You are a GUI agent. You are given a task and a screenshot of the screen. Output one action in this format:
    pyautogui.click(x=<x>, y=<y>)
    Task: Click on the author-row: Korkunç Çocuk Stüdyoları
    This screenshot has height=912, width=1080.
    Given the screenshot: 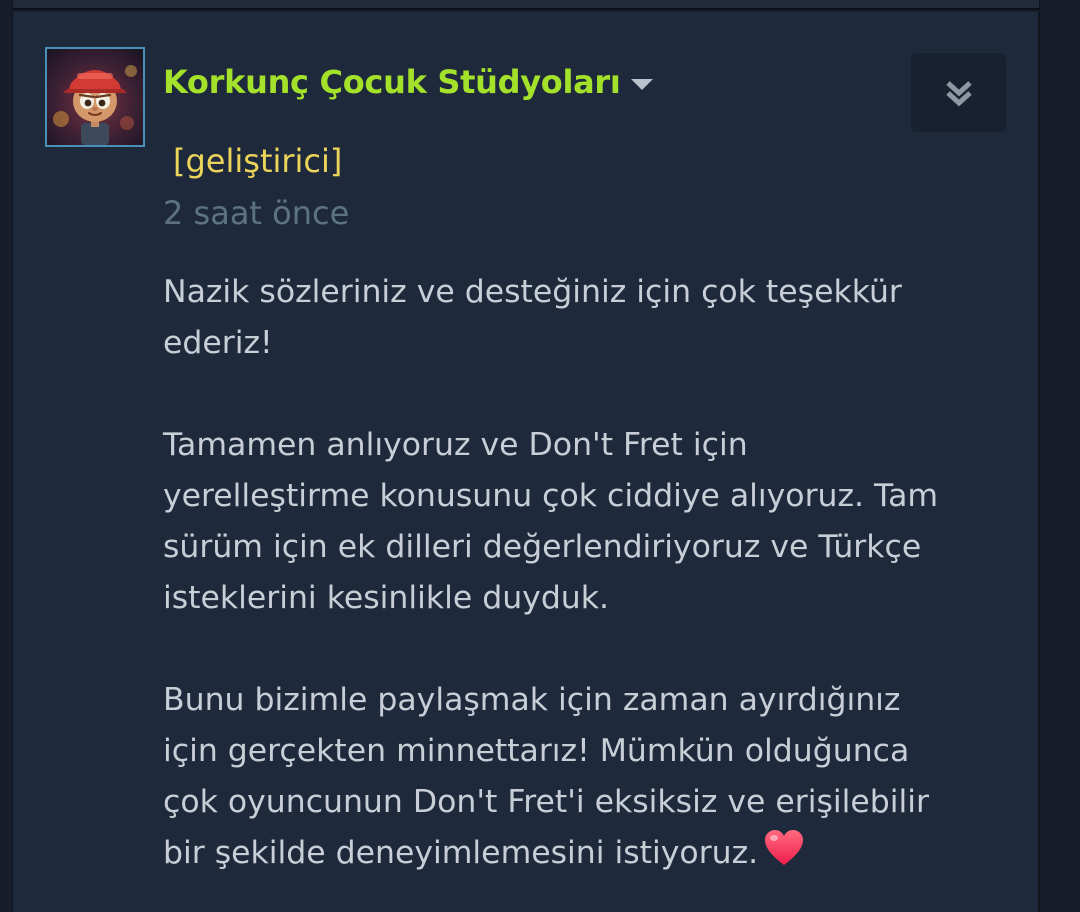 What is the action you would take?
    pyautogui.click(x=408, y=82)
    